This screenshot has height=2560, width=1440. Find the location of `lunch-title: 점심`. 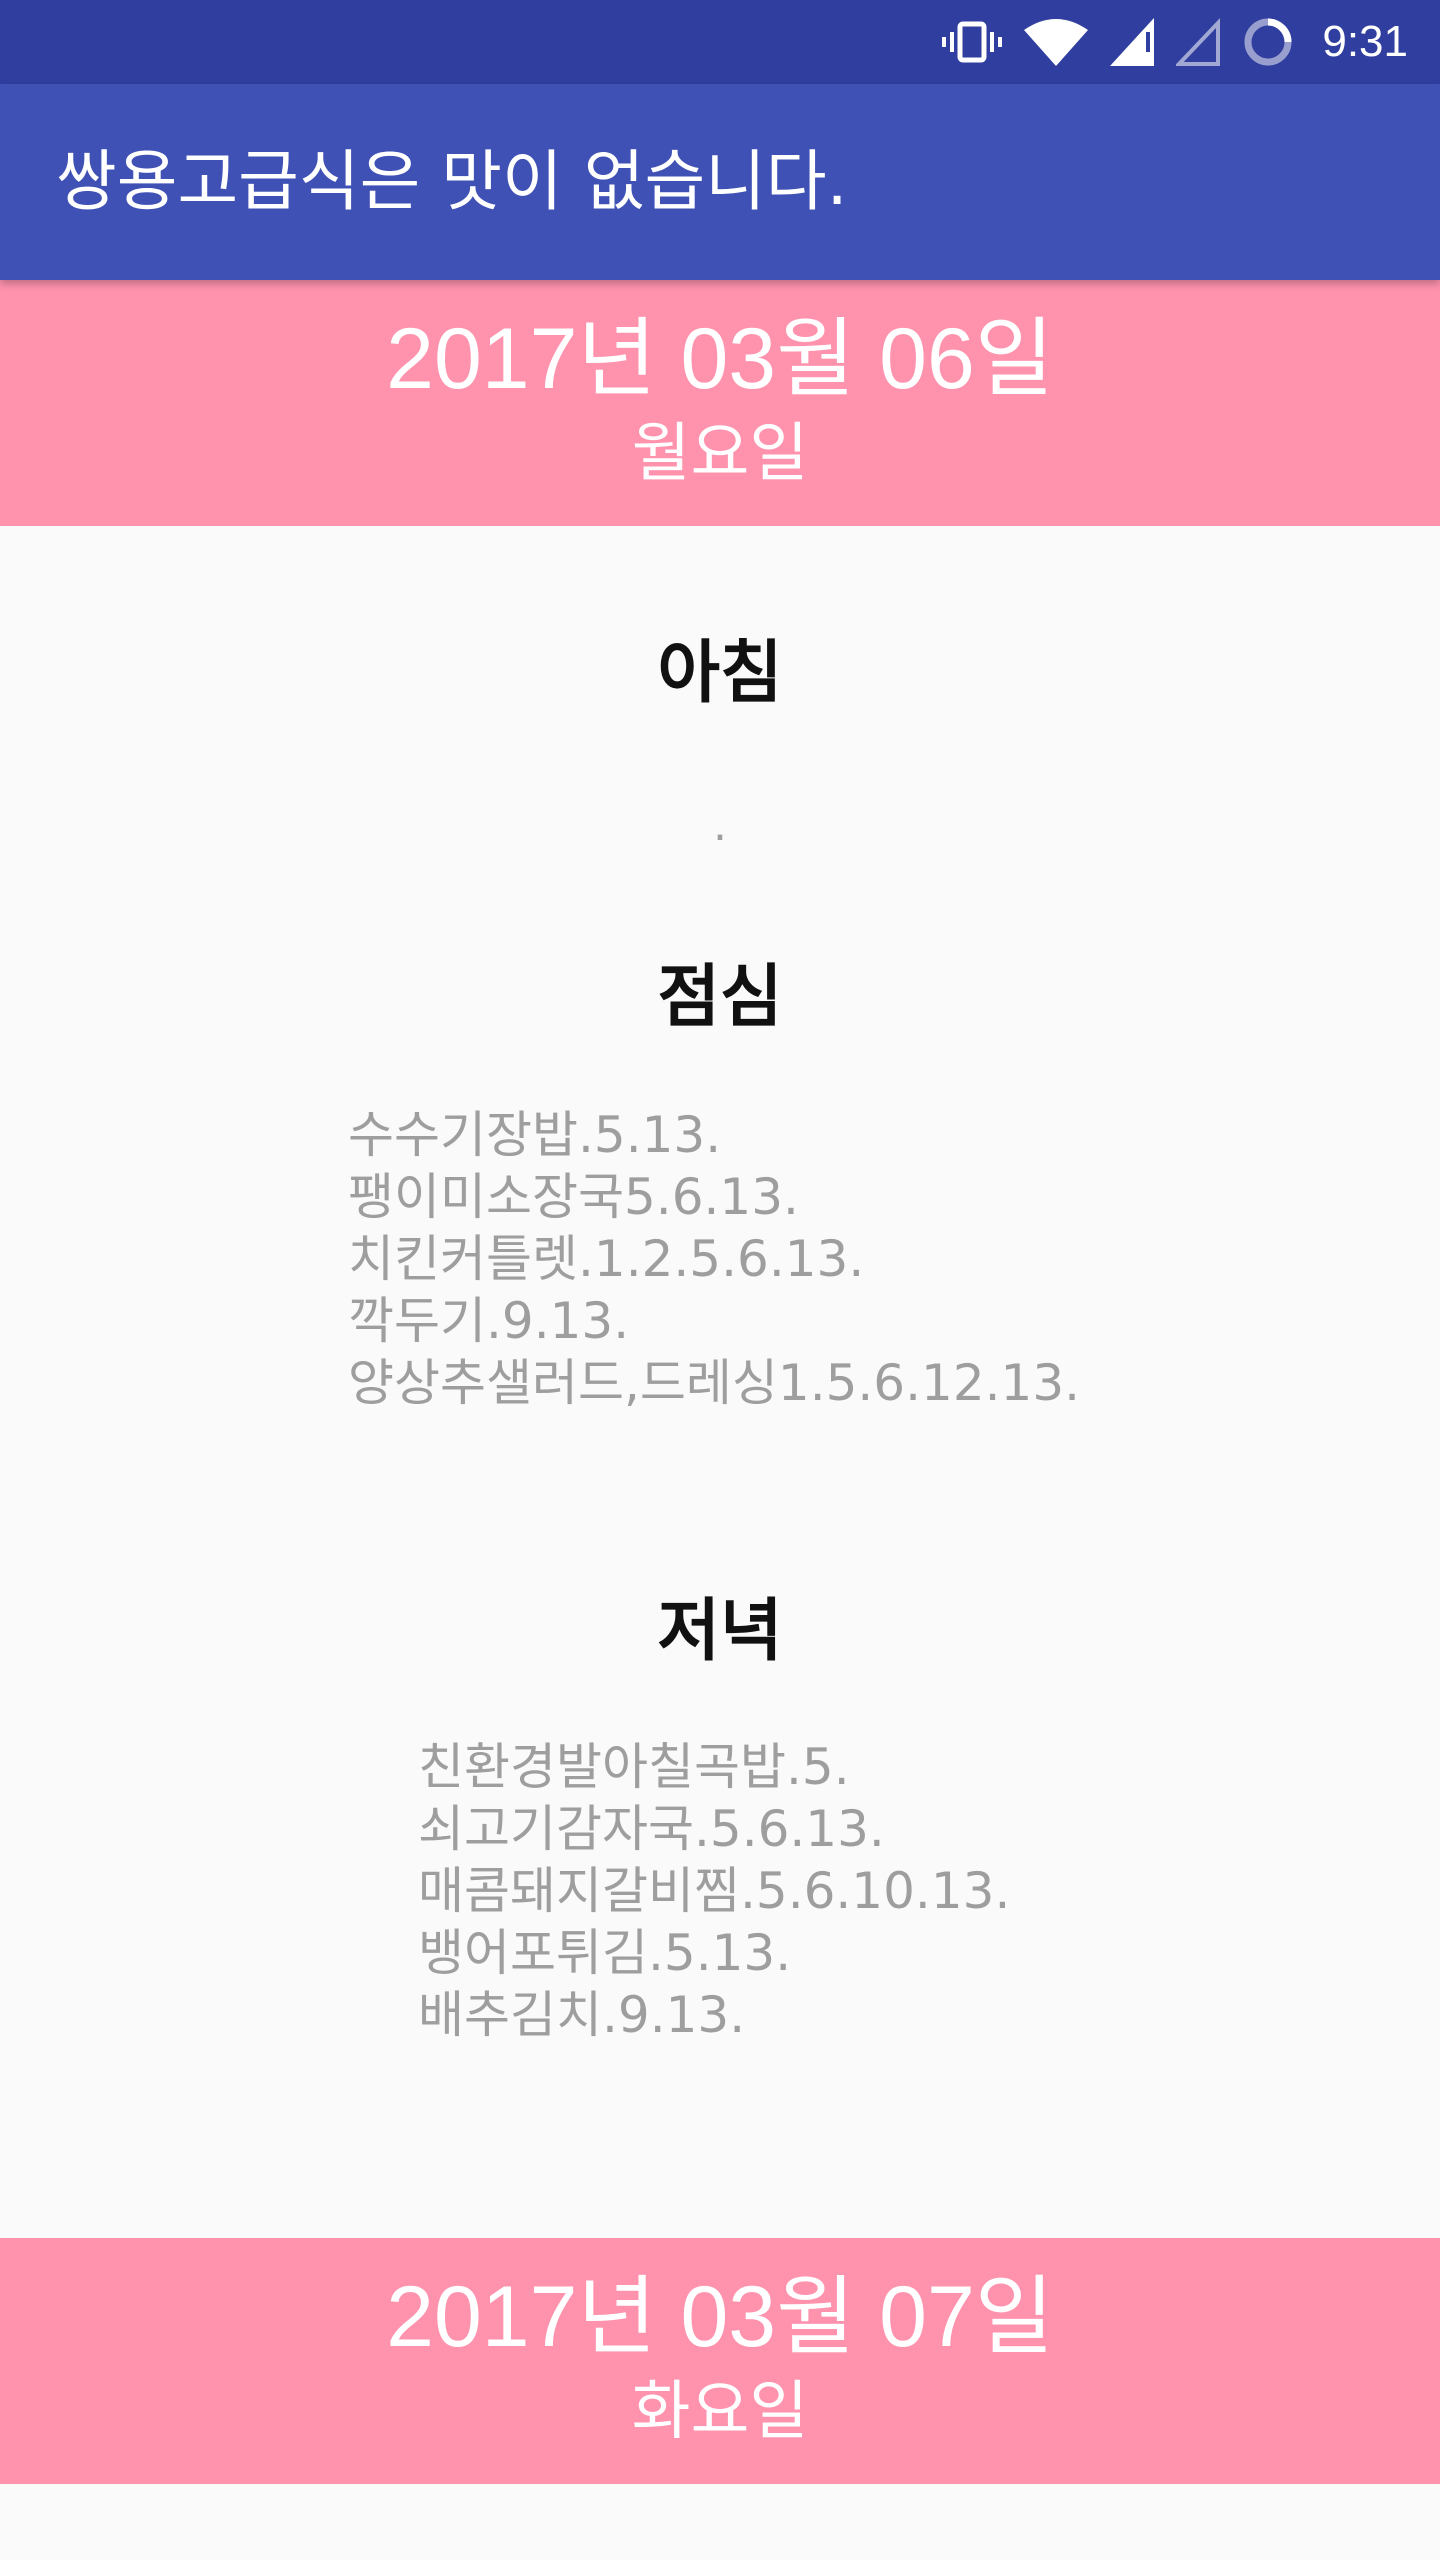

lunch-title: 점심 is located at coordinates (720, 997).